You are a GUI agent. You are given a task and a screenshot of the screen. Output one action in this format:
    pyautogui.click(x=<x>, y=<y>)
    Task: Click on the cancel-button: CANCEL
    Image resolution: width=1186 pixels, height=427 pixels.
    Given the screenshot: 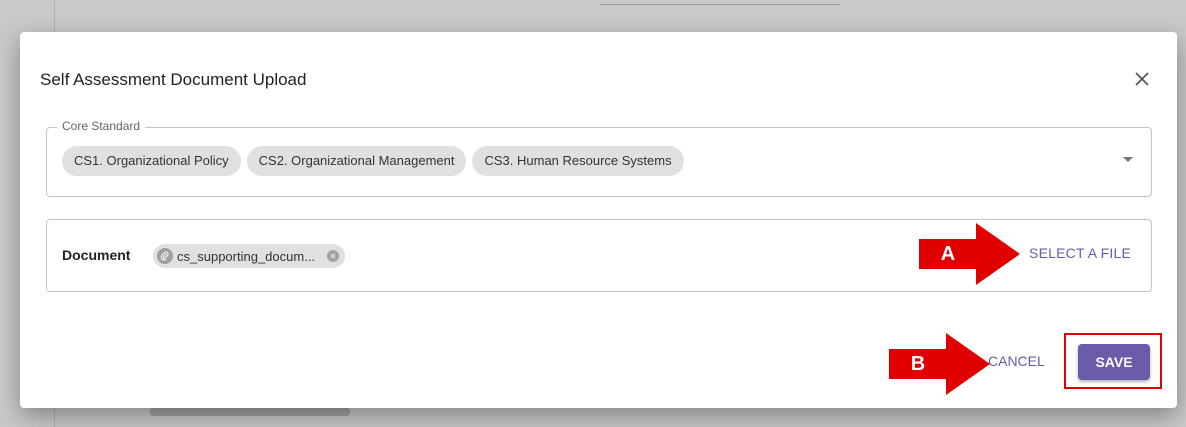 What is the action you would take?
    pyautogui.click(x=1016, y=361)
    